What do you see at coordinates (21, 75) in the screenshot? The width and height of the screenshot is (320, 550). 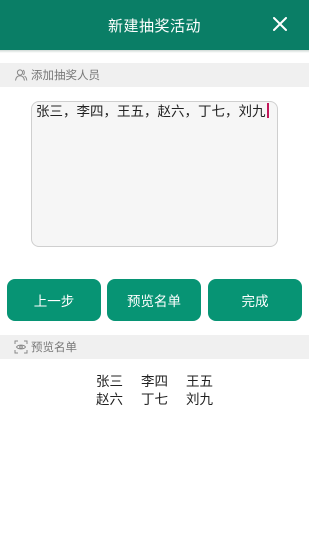 I see `users-icon` at bounding box center [21, 75].